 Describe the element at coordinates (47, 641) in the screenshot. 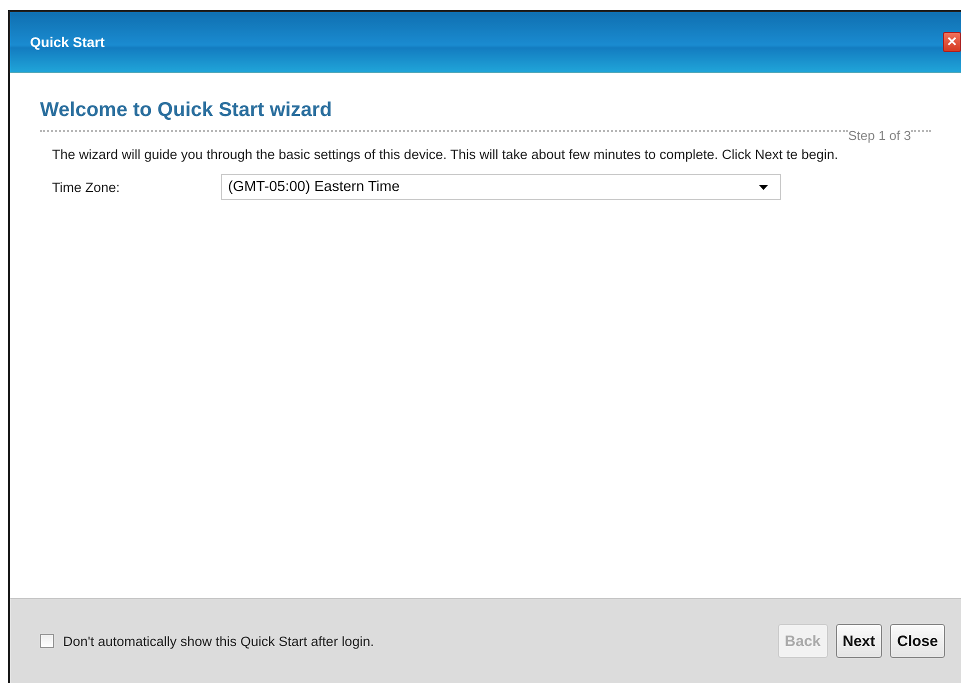

I see `checkbox` at that location.